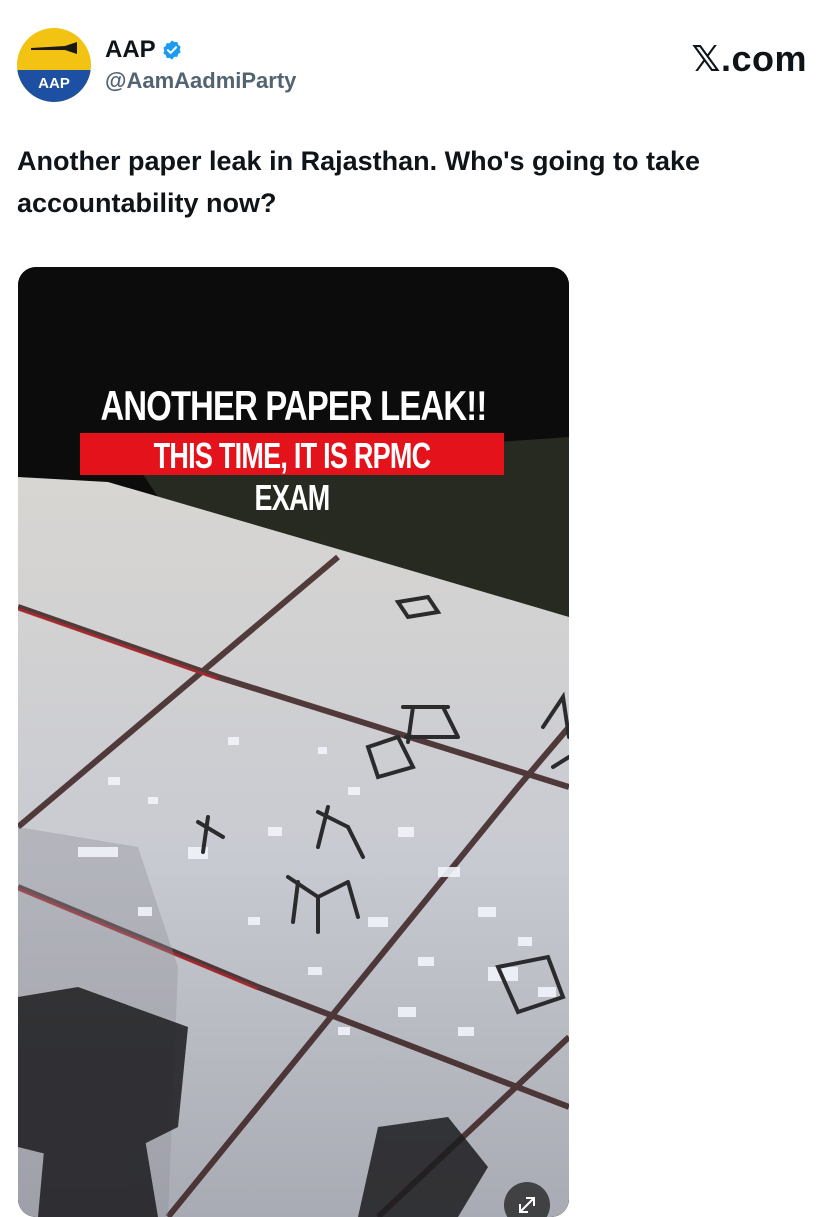 The width and height of the screenshot is (823, 1217). Describe the element at coordinates (172, 50) in the screenshot. I see `verified-badge-icon` at that location.